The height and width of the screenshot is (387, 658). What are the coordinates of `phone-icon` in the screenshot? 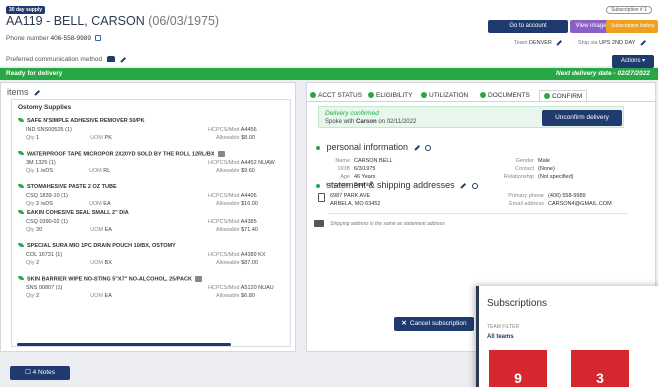 It's located at (110, 59).